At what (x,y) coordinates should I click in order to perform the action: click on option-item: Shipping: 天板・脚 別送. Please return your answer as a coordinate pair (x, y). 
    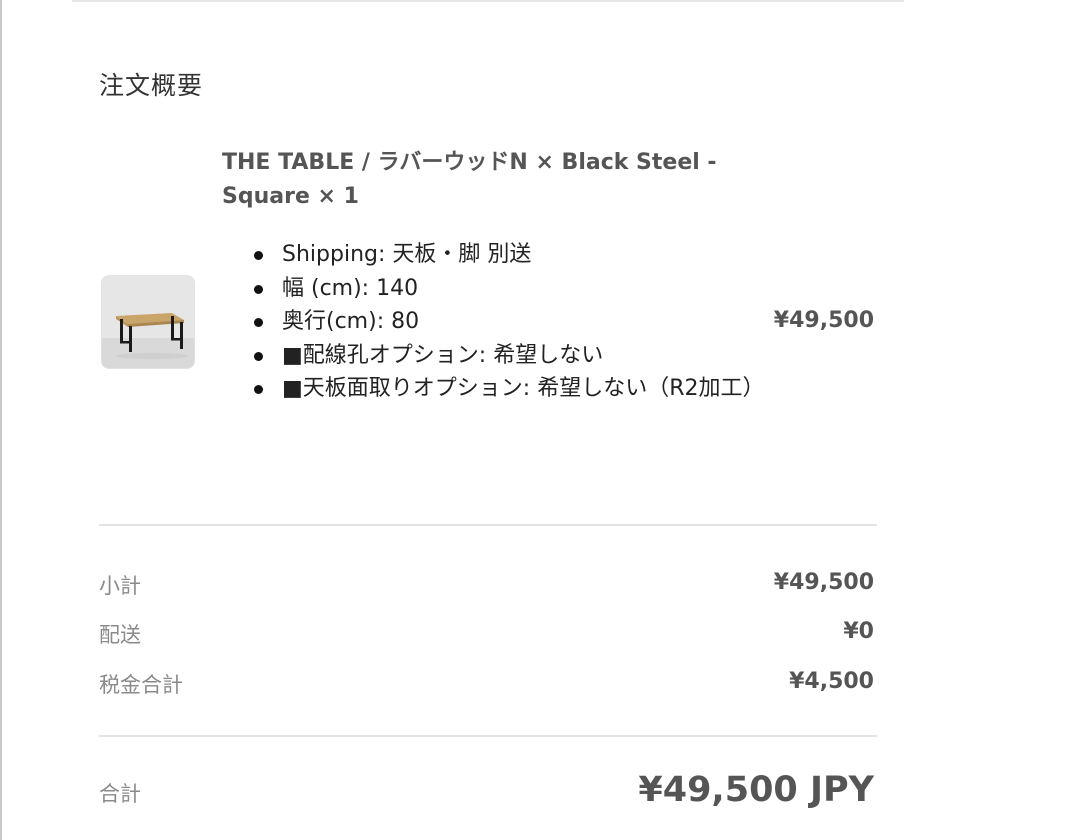
    Looking at the image, I should click on (504, 255).